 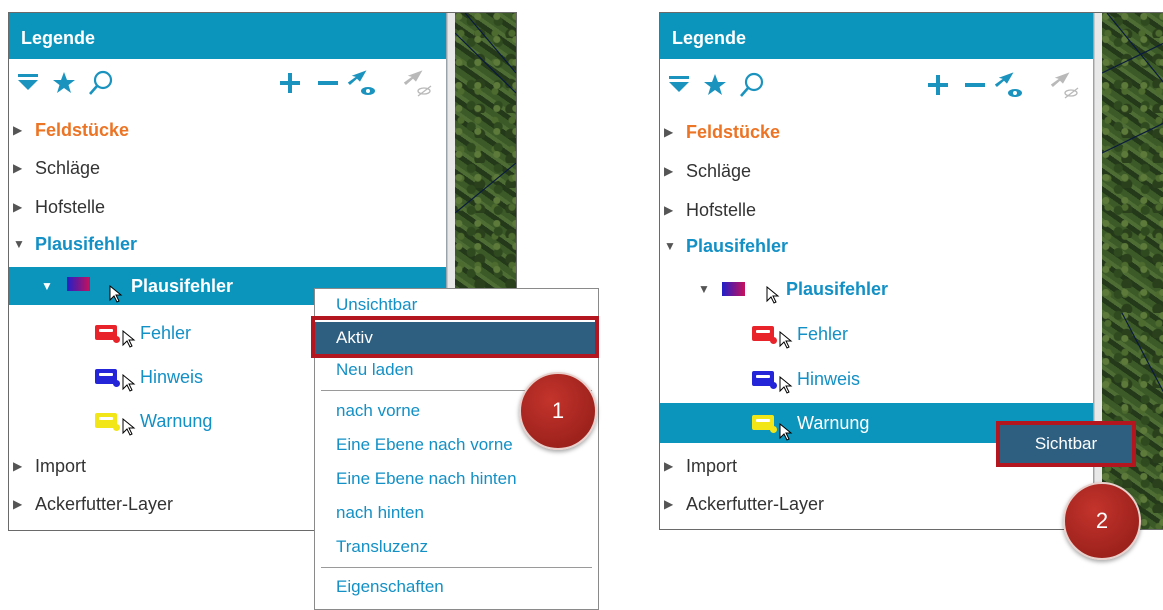 What do you see at coordinates (876, 379) in the screenshot?
I see `tree-item-hinweis: Hinweis` at bounding box center [876, 379].